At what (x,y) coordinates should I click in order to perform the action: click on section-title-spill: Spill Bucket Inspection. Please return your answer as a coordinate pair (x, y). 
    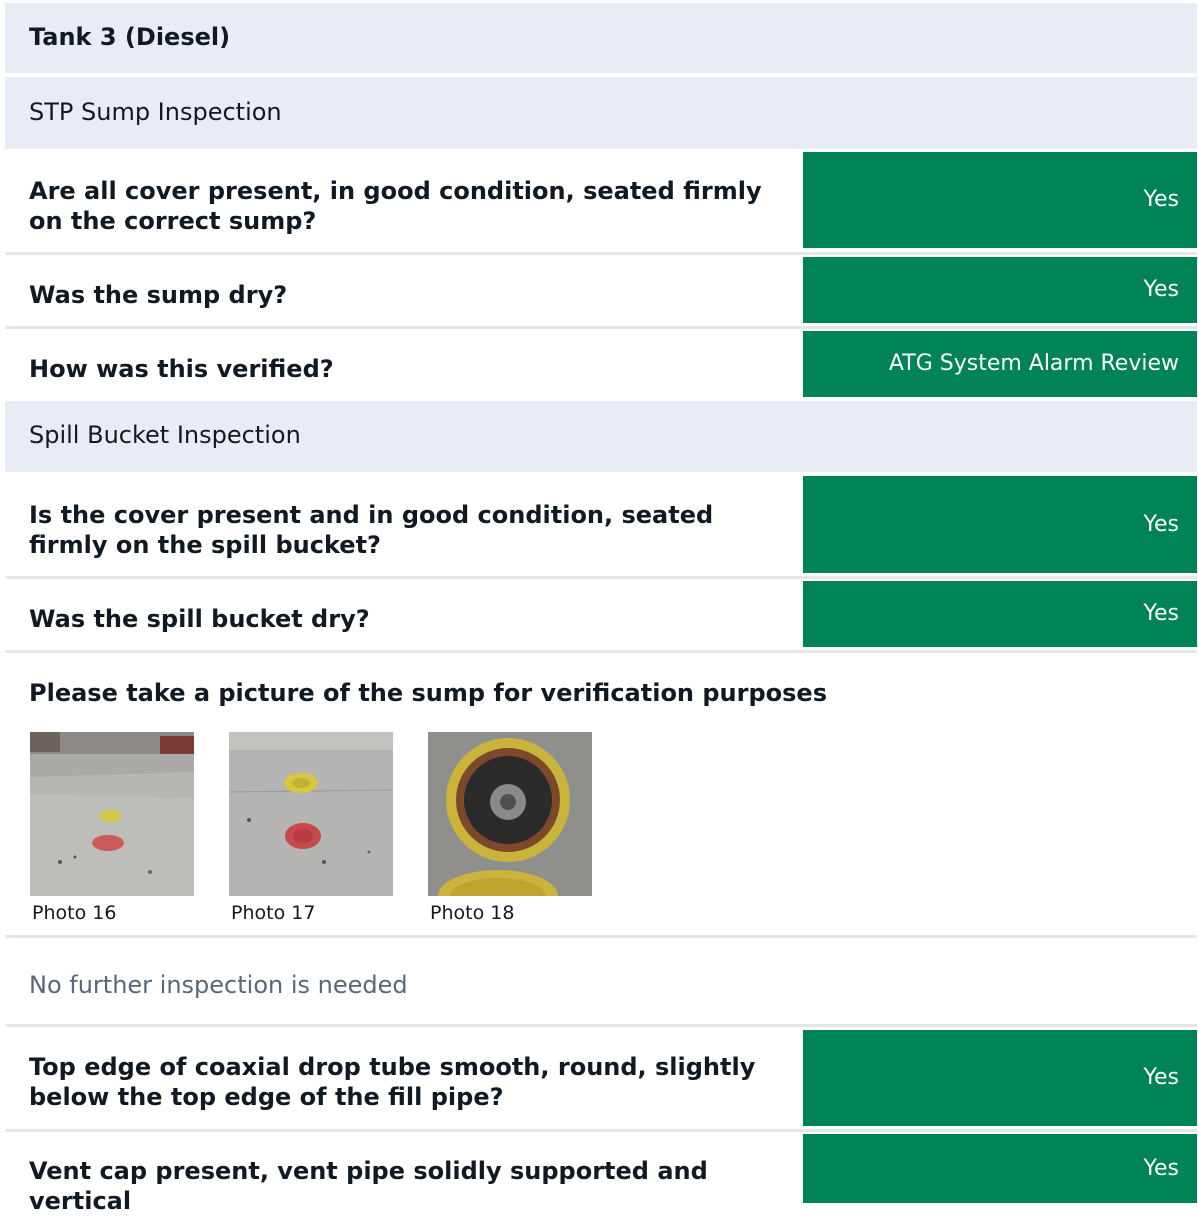
    Looking at the image, I should click on (165, 435).